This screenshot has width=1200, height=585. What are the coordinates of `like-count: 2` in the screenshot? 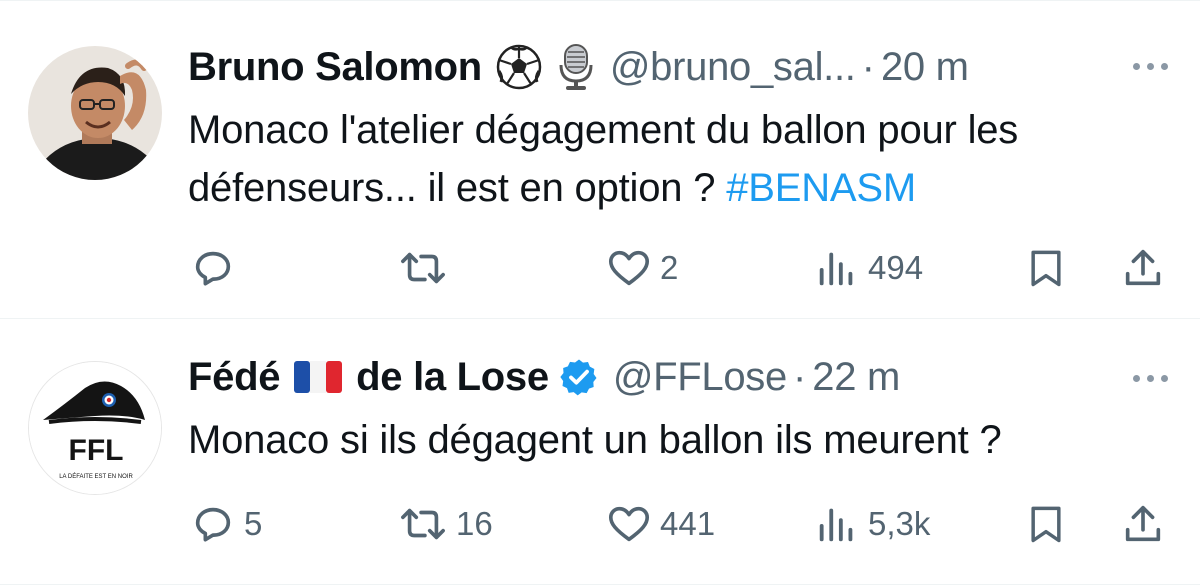 It's located at (669, 267).